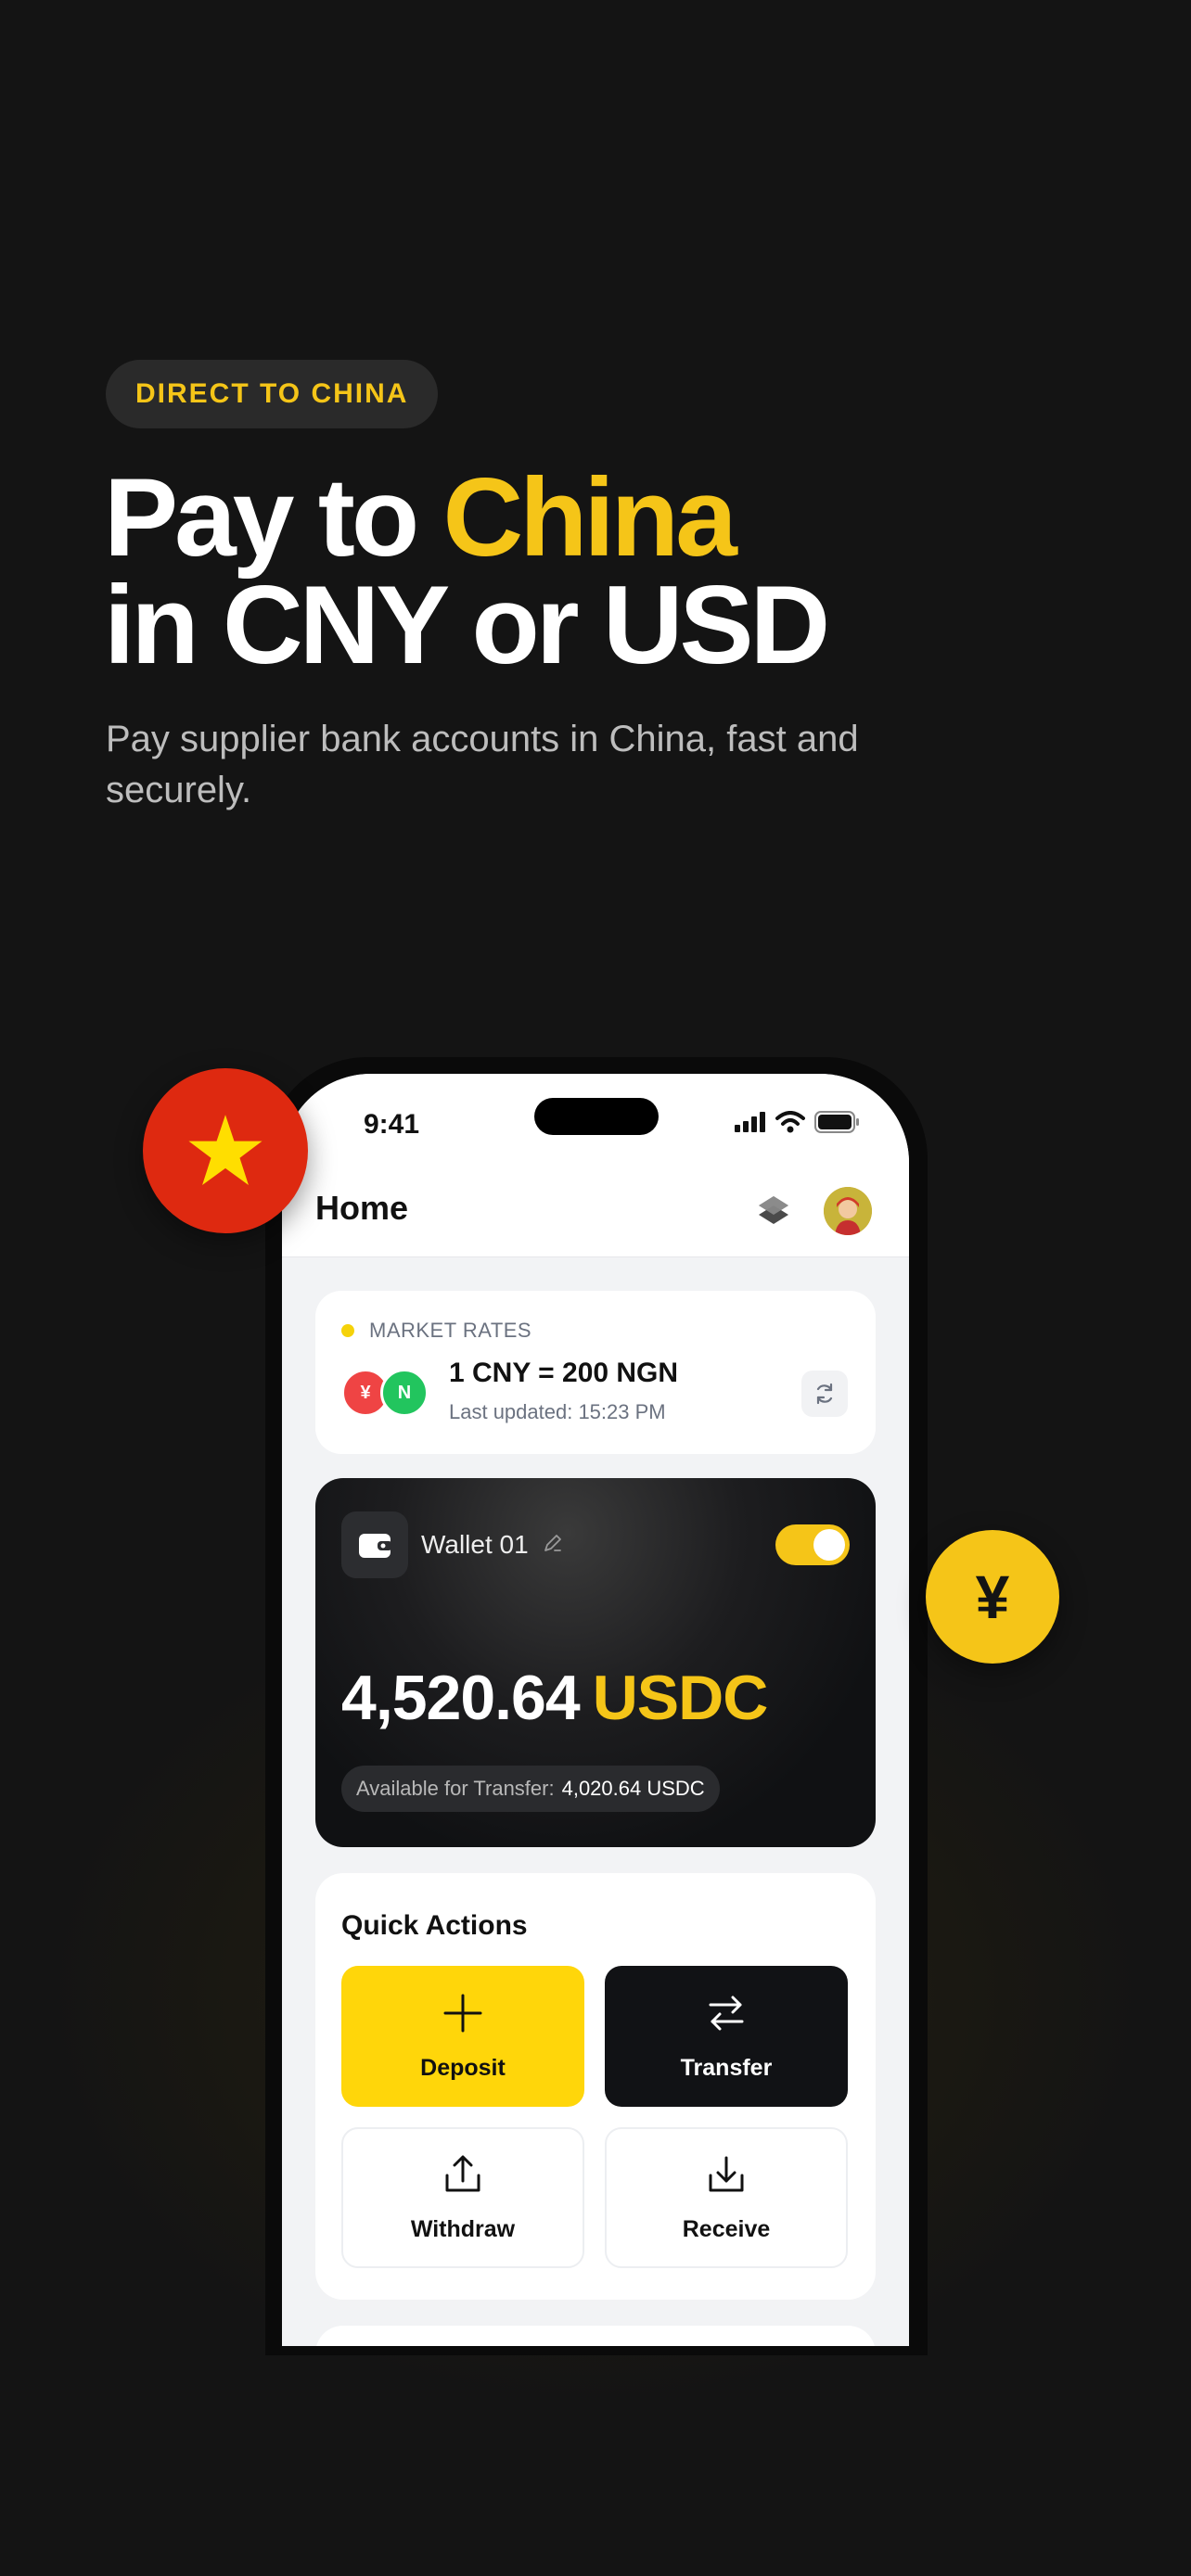  What do you see at coordinates (362, 1208) in the screenshot?
I see `page-title: Home` at bounding box center [362, 1208].